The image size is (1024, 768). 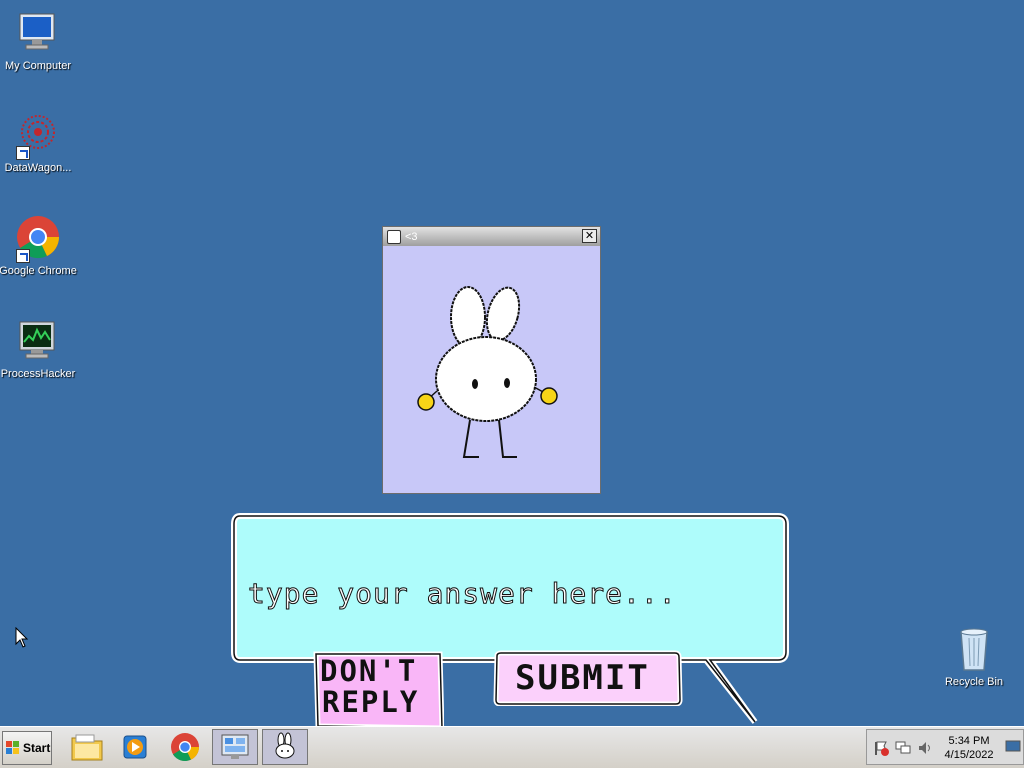 What do you see at coordinates (38, 66) in the screenshot?
I see `desktop-icon-label: My Computer` at bounding box center [38, 66].